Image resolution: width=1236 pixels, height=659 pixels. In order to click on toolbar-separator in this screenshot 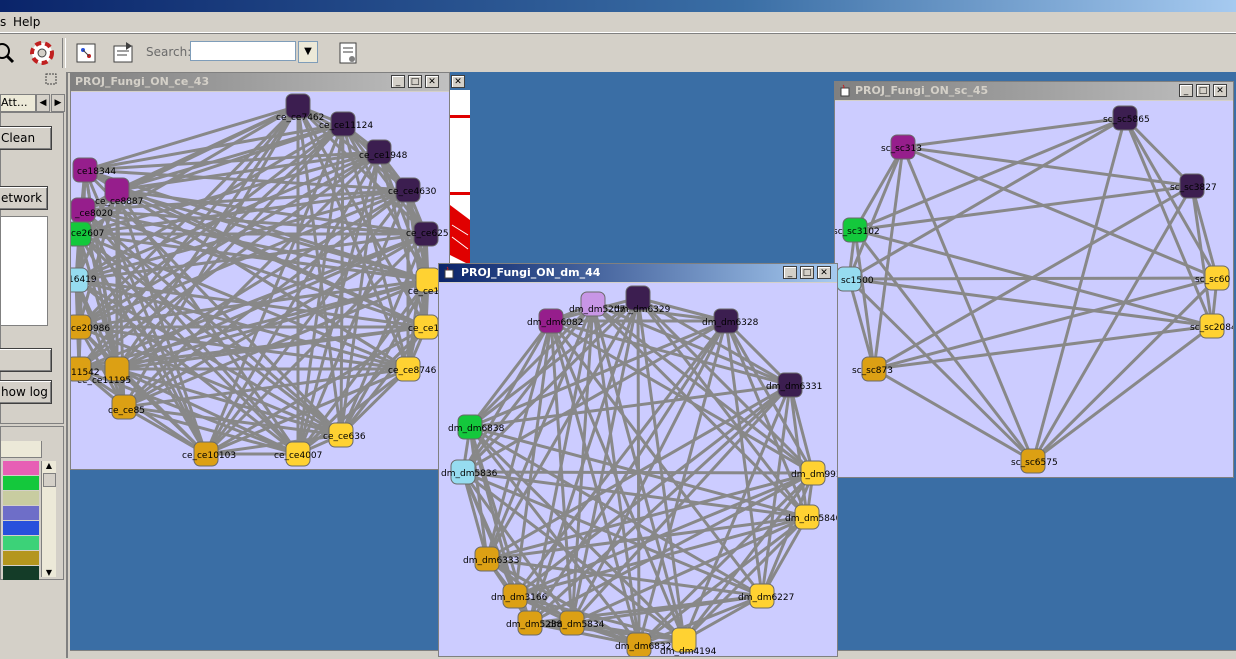, I will do `click(64, 53)`.